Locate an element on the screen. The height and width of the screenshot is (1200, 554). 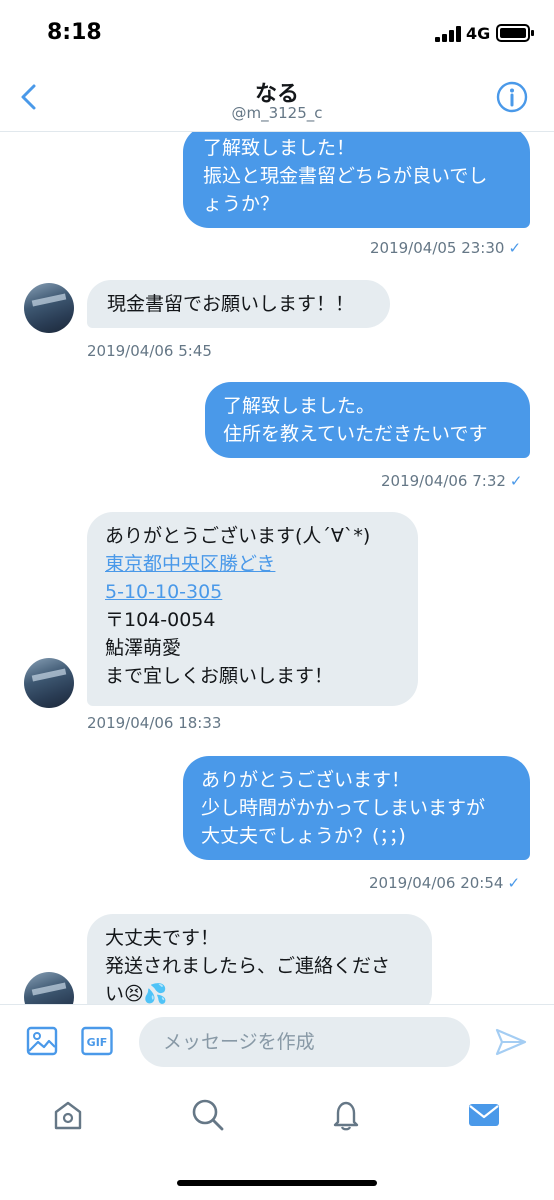
tab-notifications is located at coordinates (346, 1115).